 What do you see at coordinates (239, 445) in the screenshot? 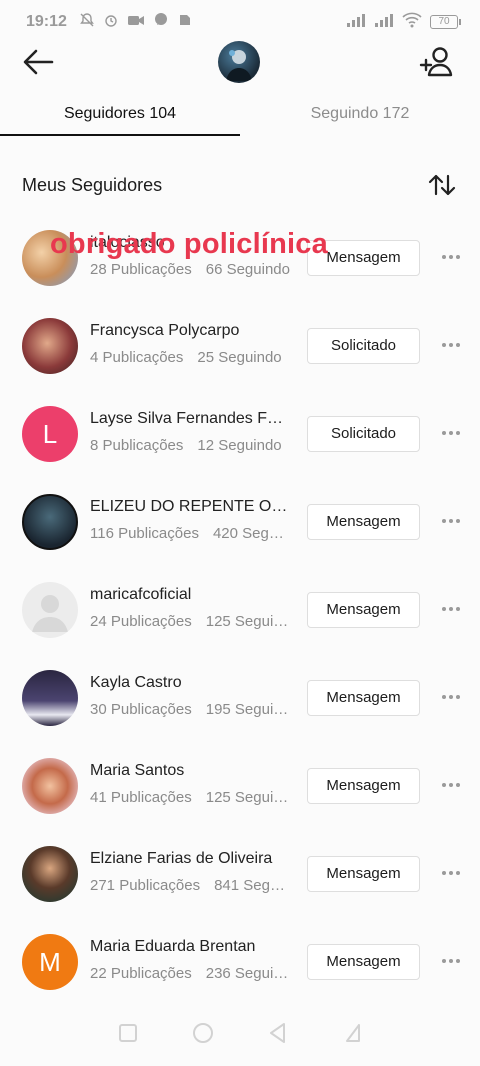
I see `following-count: 12 Seguindo` at bounding box center [239, 445].